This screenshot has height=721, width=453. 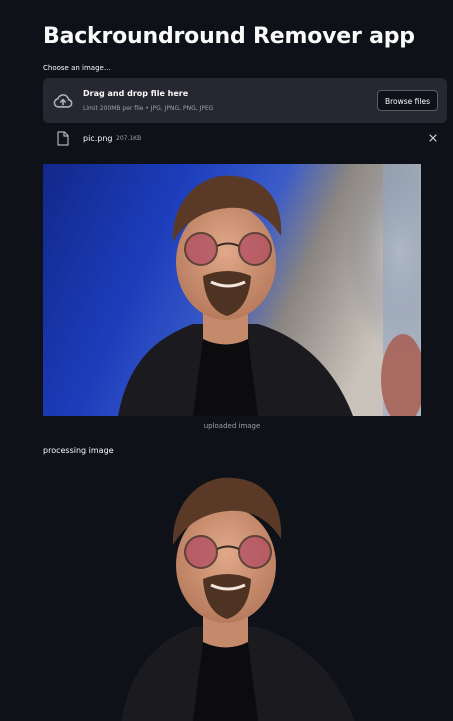 What do you see at coordinates (245, 140) in the screenshot?
I see `uploaded-file-row: pic.png 207.1KB` at bounding box center [245, 140].